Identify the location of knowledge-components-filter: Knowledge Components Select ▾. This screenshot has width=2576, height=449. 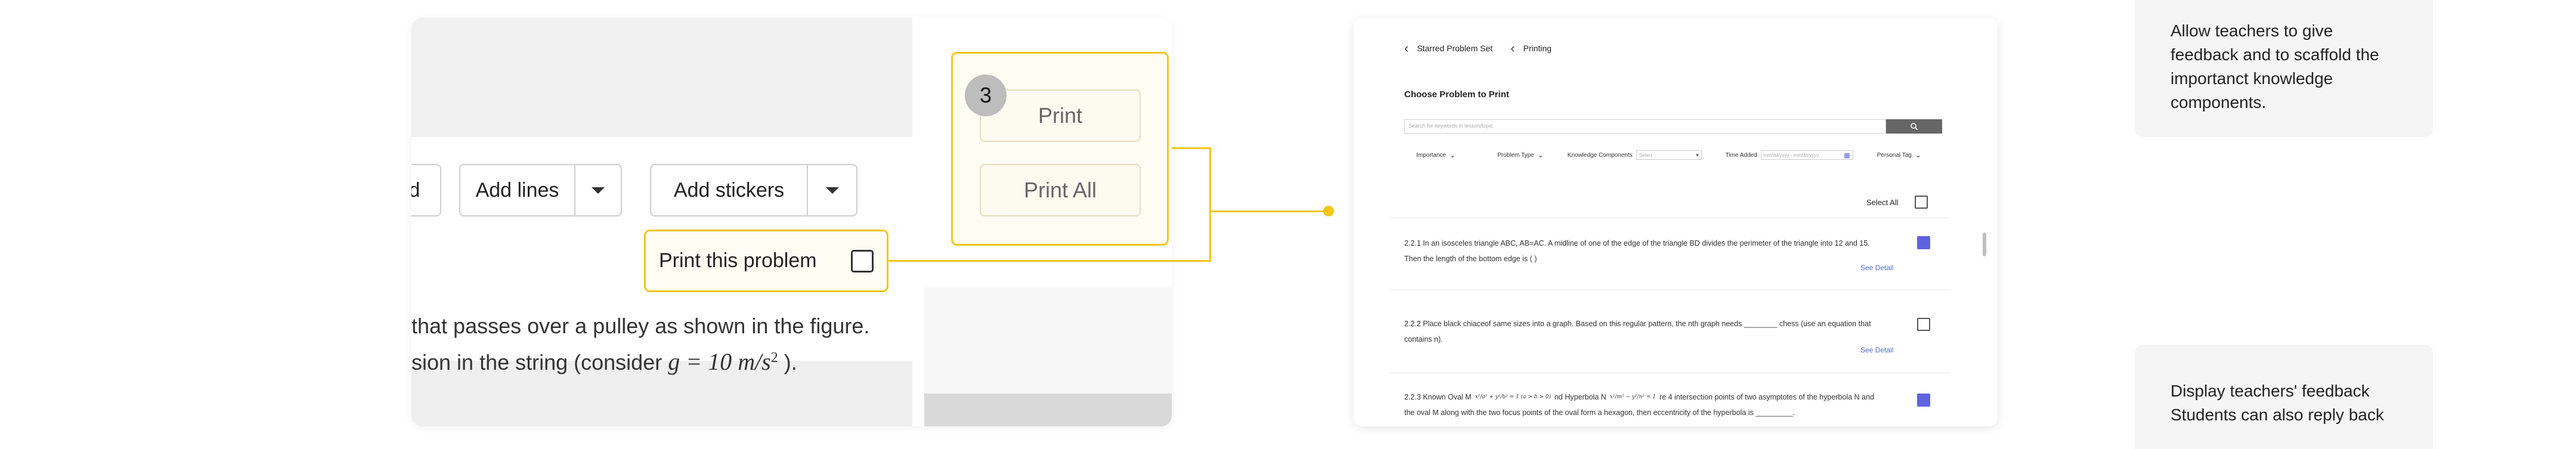
(1635, 155).